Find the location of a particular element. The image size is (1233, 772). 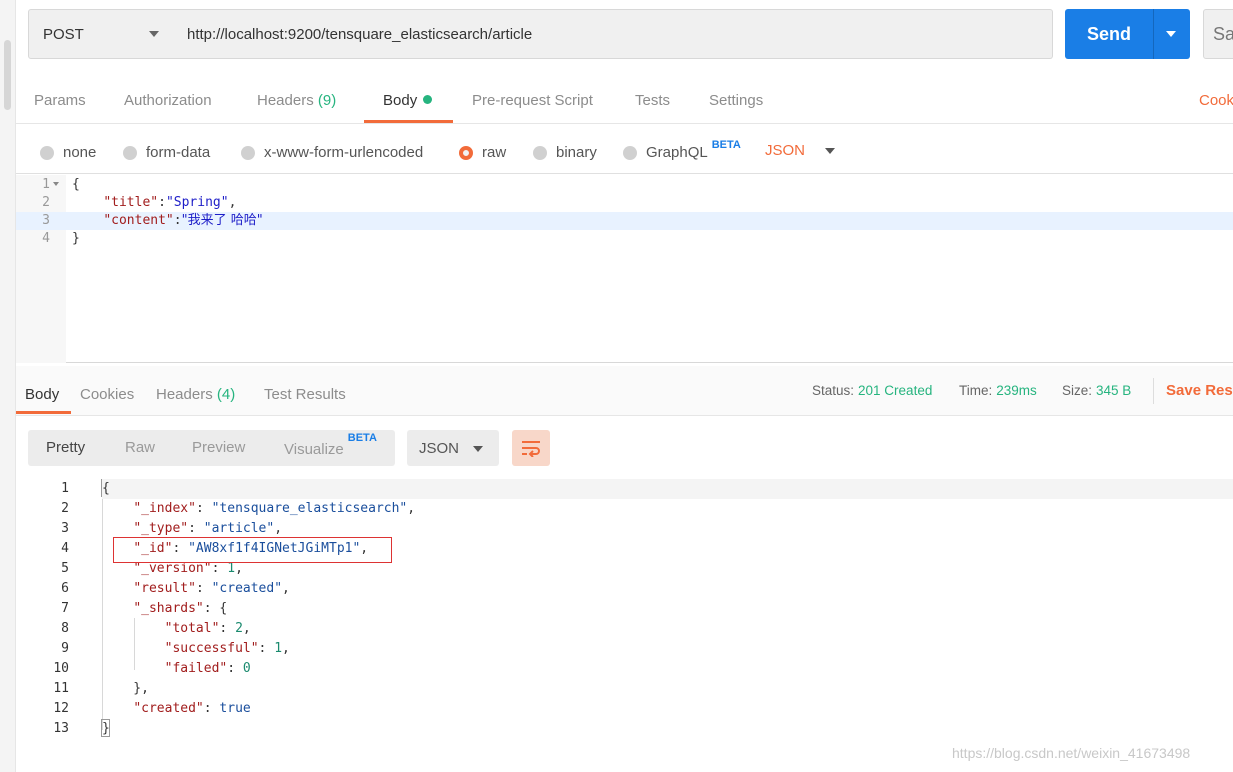

response-line: 6 "result": "created", is located at coordinates (175, 588).